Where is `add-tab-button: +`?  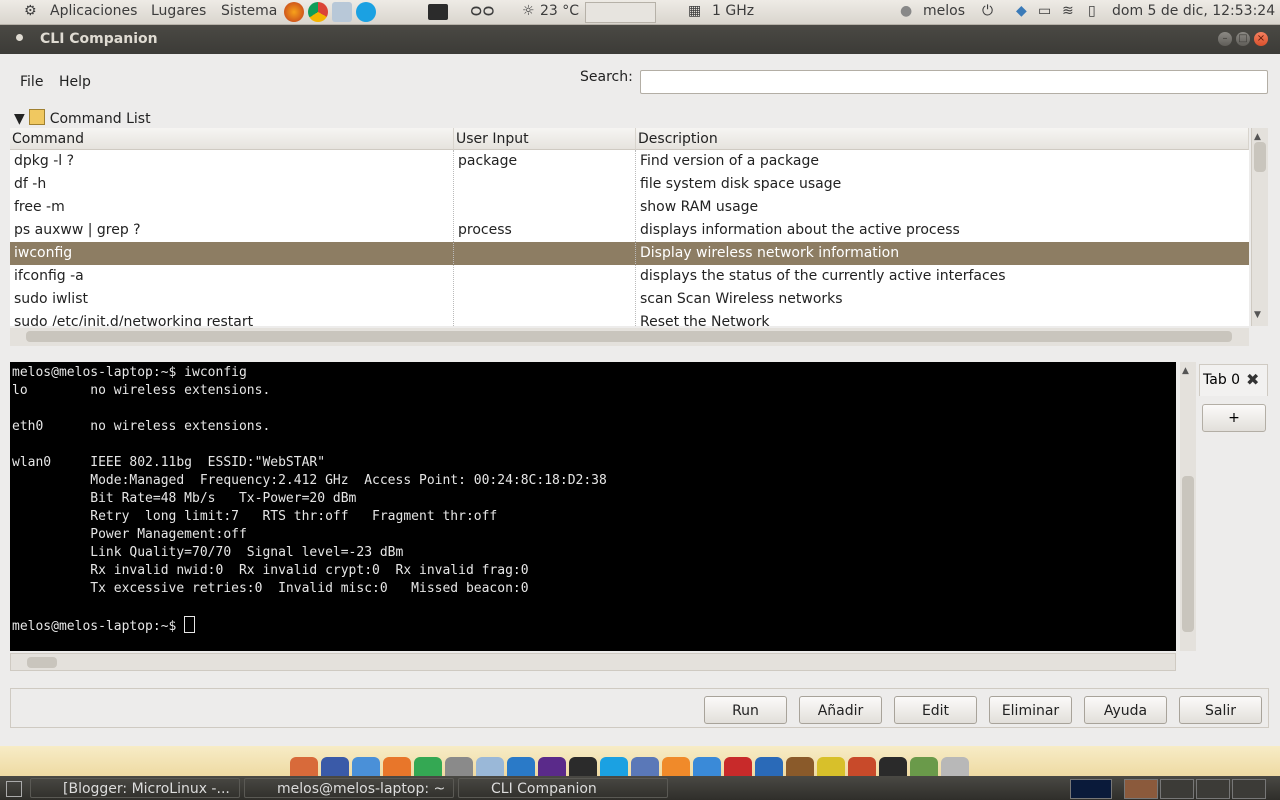
add-tab-button: + is located at coordinates (1234, 418).